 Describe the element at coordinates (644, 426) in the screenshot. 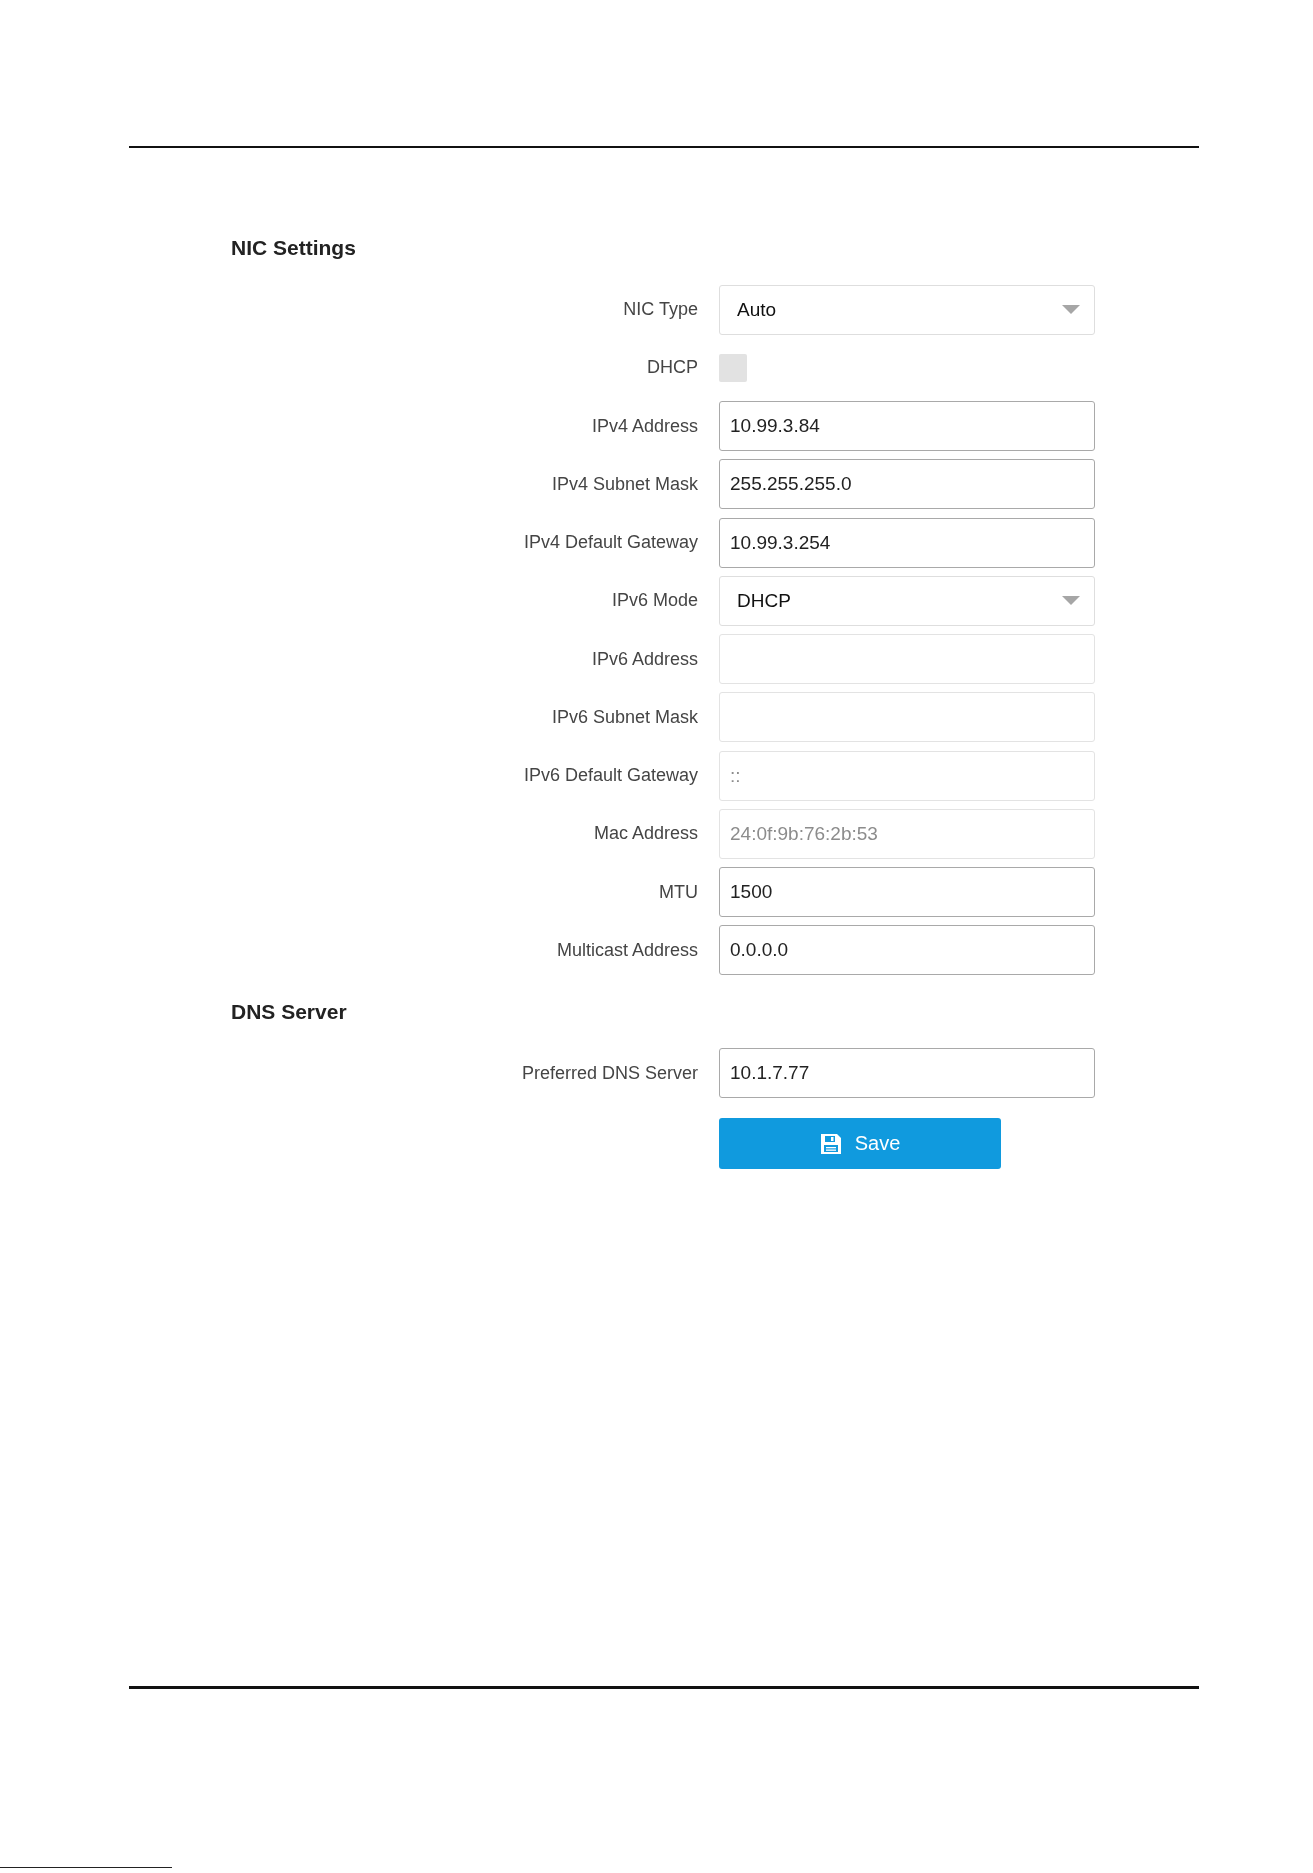

I see `field-label: IPv4 Address` at that location.